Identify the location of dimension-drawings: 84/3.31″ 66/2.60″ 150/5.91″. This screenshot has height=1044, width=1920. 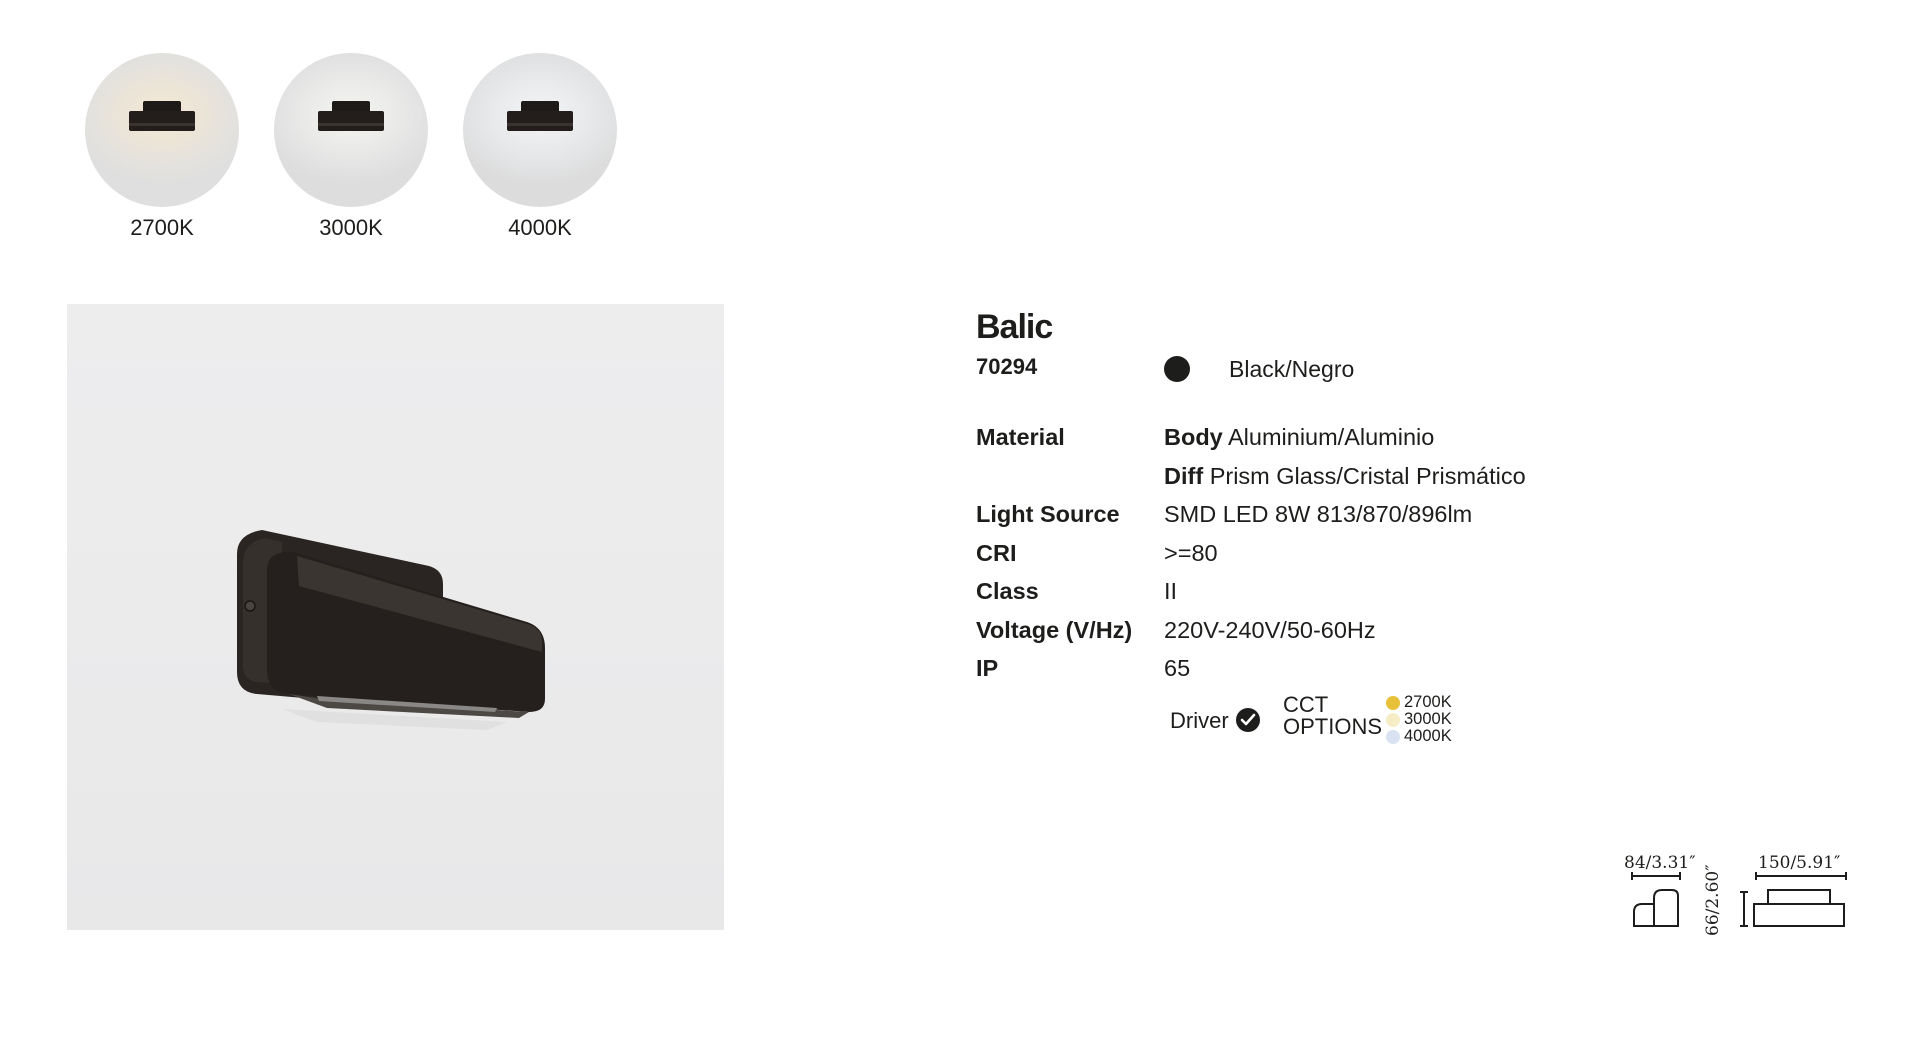
(1735, 894).